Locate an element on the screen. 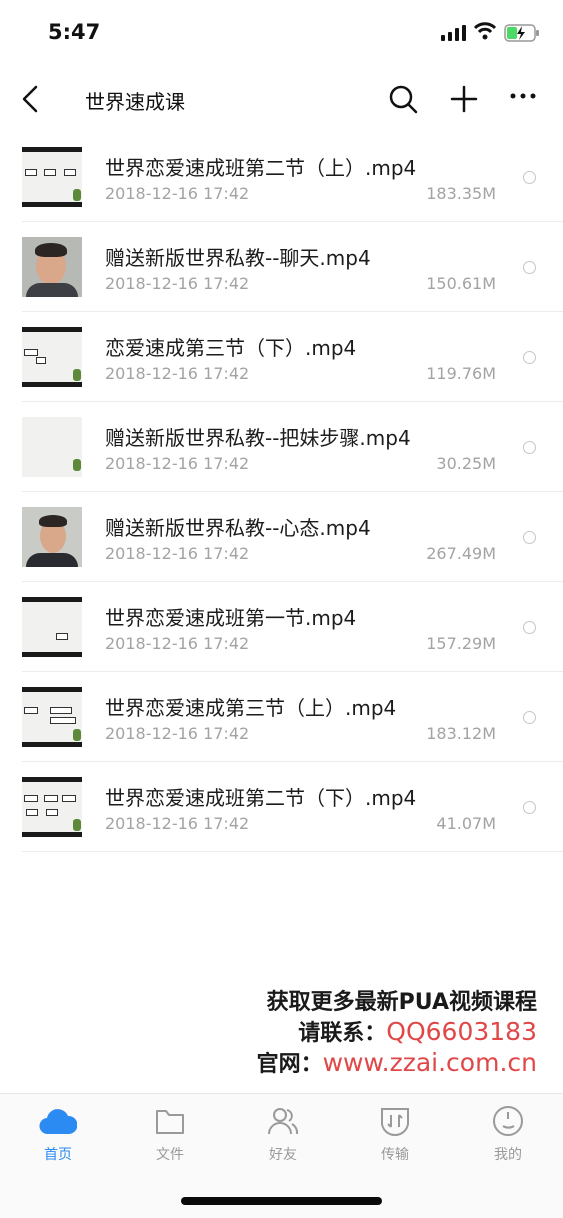 This screenshot has height=1218, width=563. promo-line-2: 请联系：QQ6603183 is located at coordinates (397, 1032).